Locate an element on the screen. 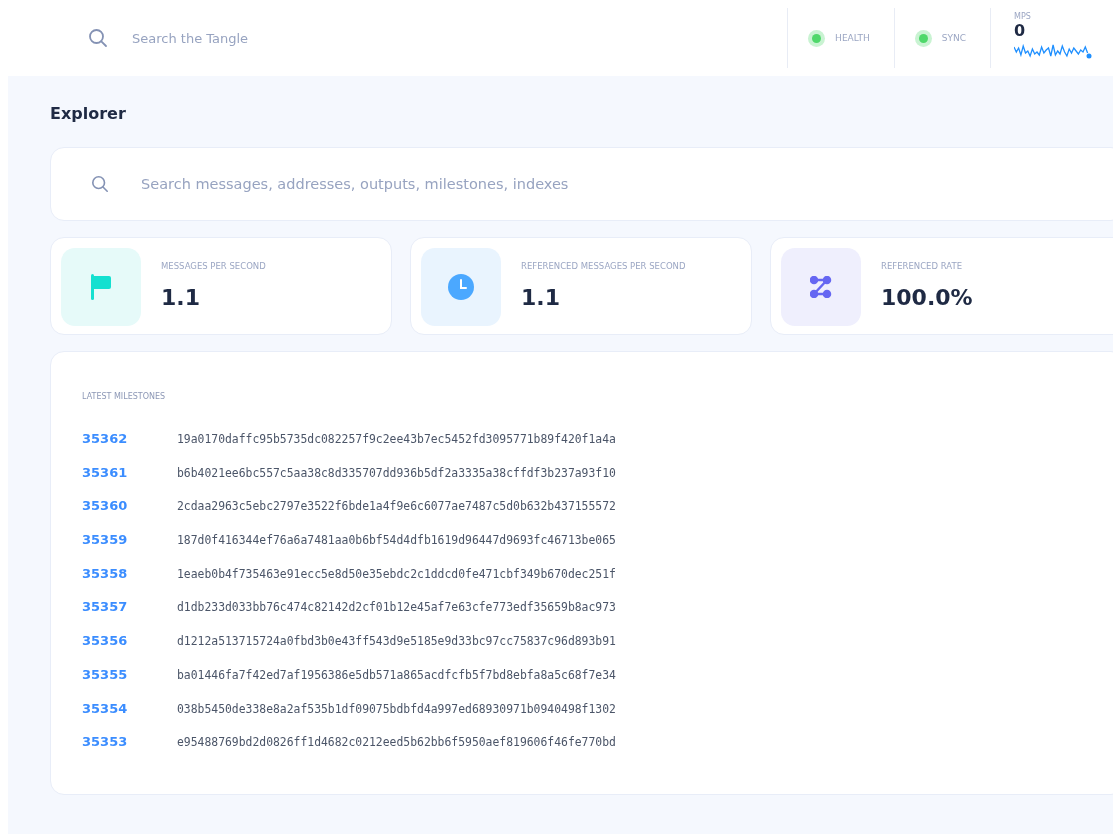 This screenshot has width=1113, height=834. status-label: SYNC is located at coordinates (953, 38).